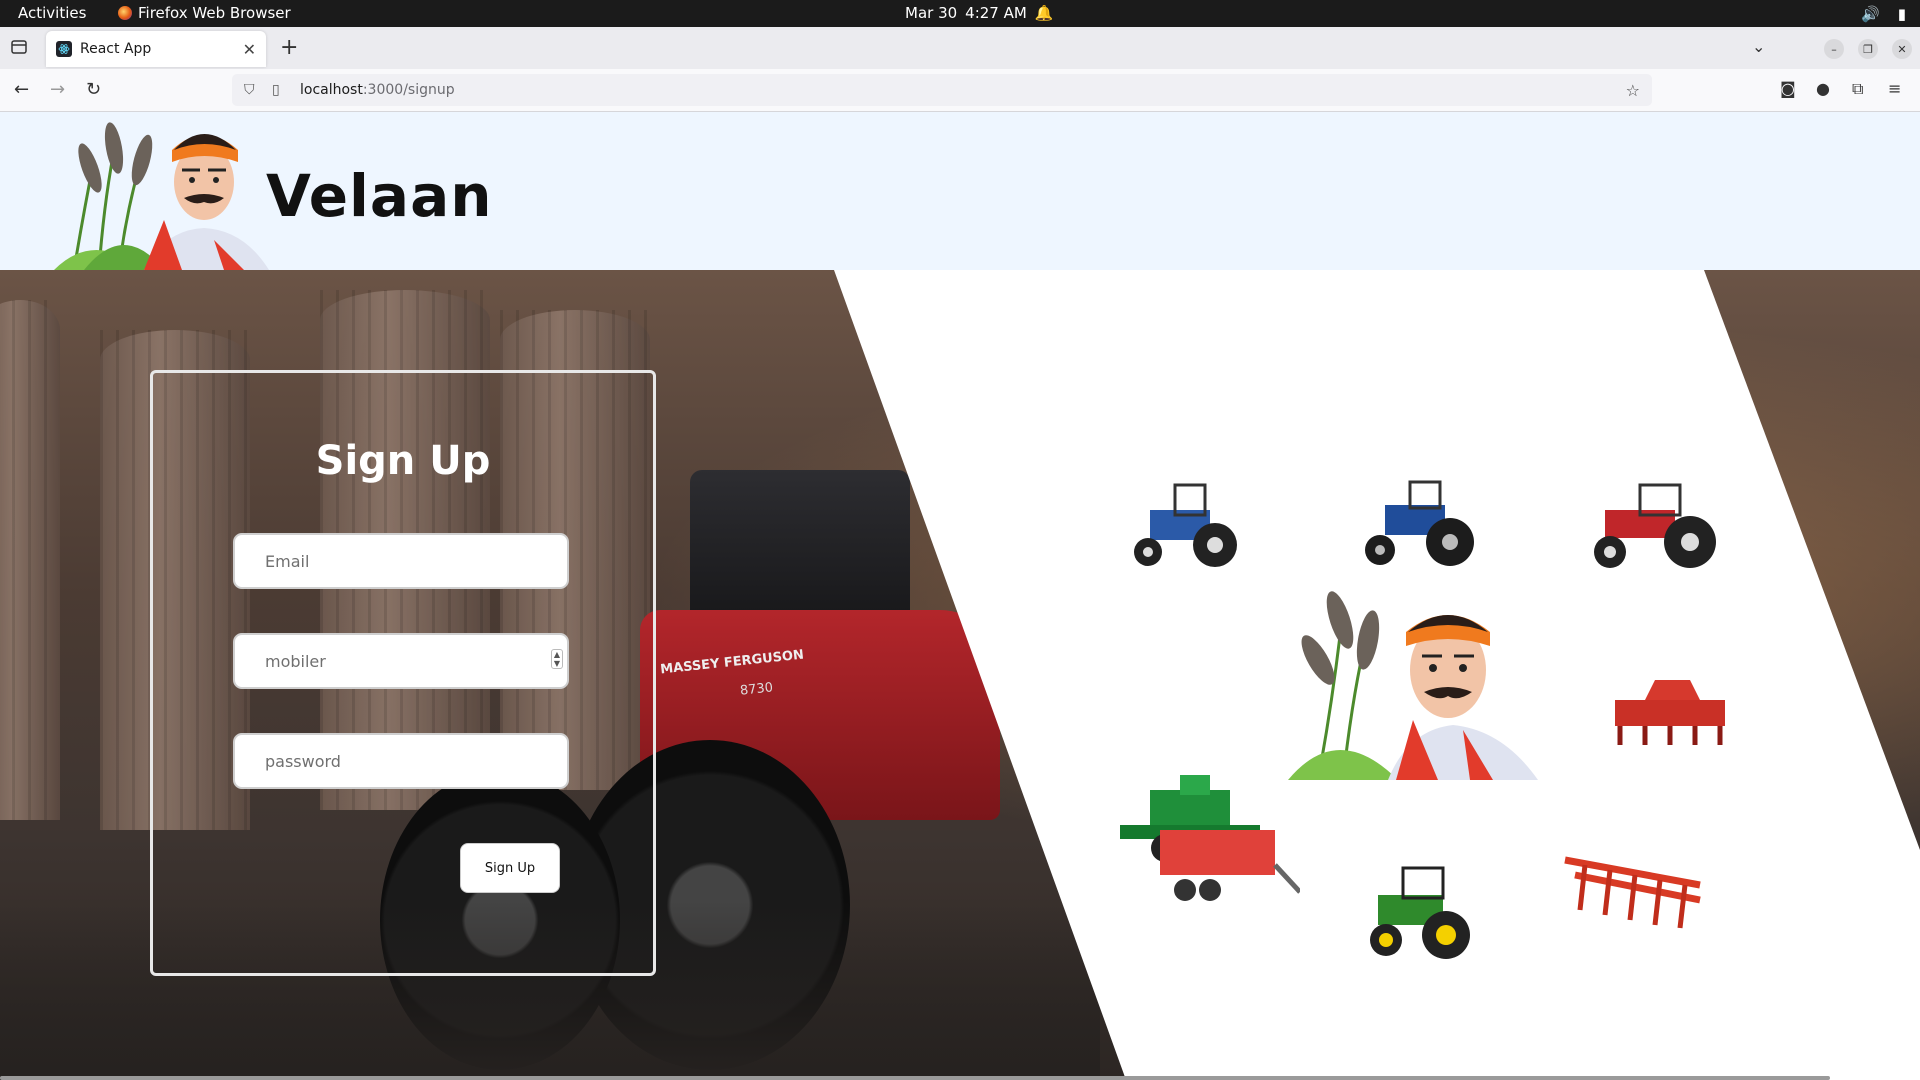 The width and height of the screenshot is (1920, 1080). What do you see at coordinates (289, 47) in the screenshot?
I see `new-tab-icon: +` at bounding box center [289, 47].